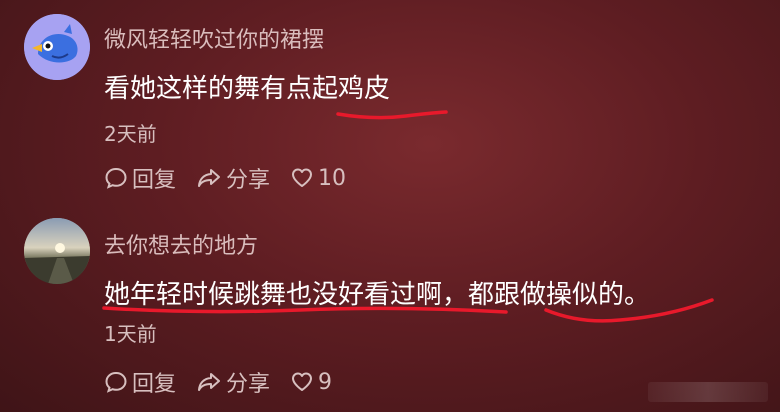 The width and height of the screenshot is (780, 412). What do you see at coordinates (130, 134) in the screenshot?
I see `comment-timestamp: 2天前` at bounding box center [130, 134].